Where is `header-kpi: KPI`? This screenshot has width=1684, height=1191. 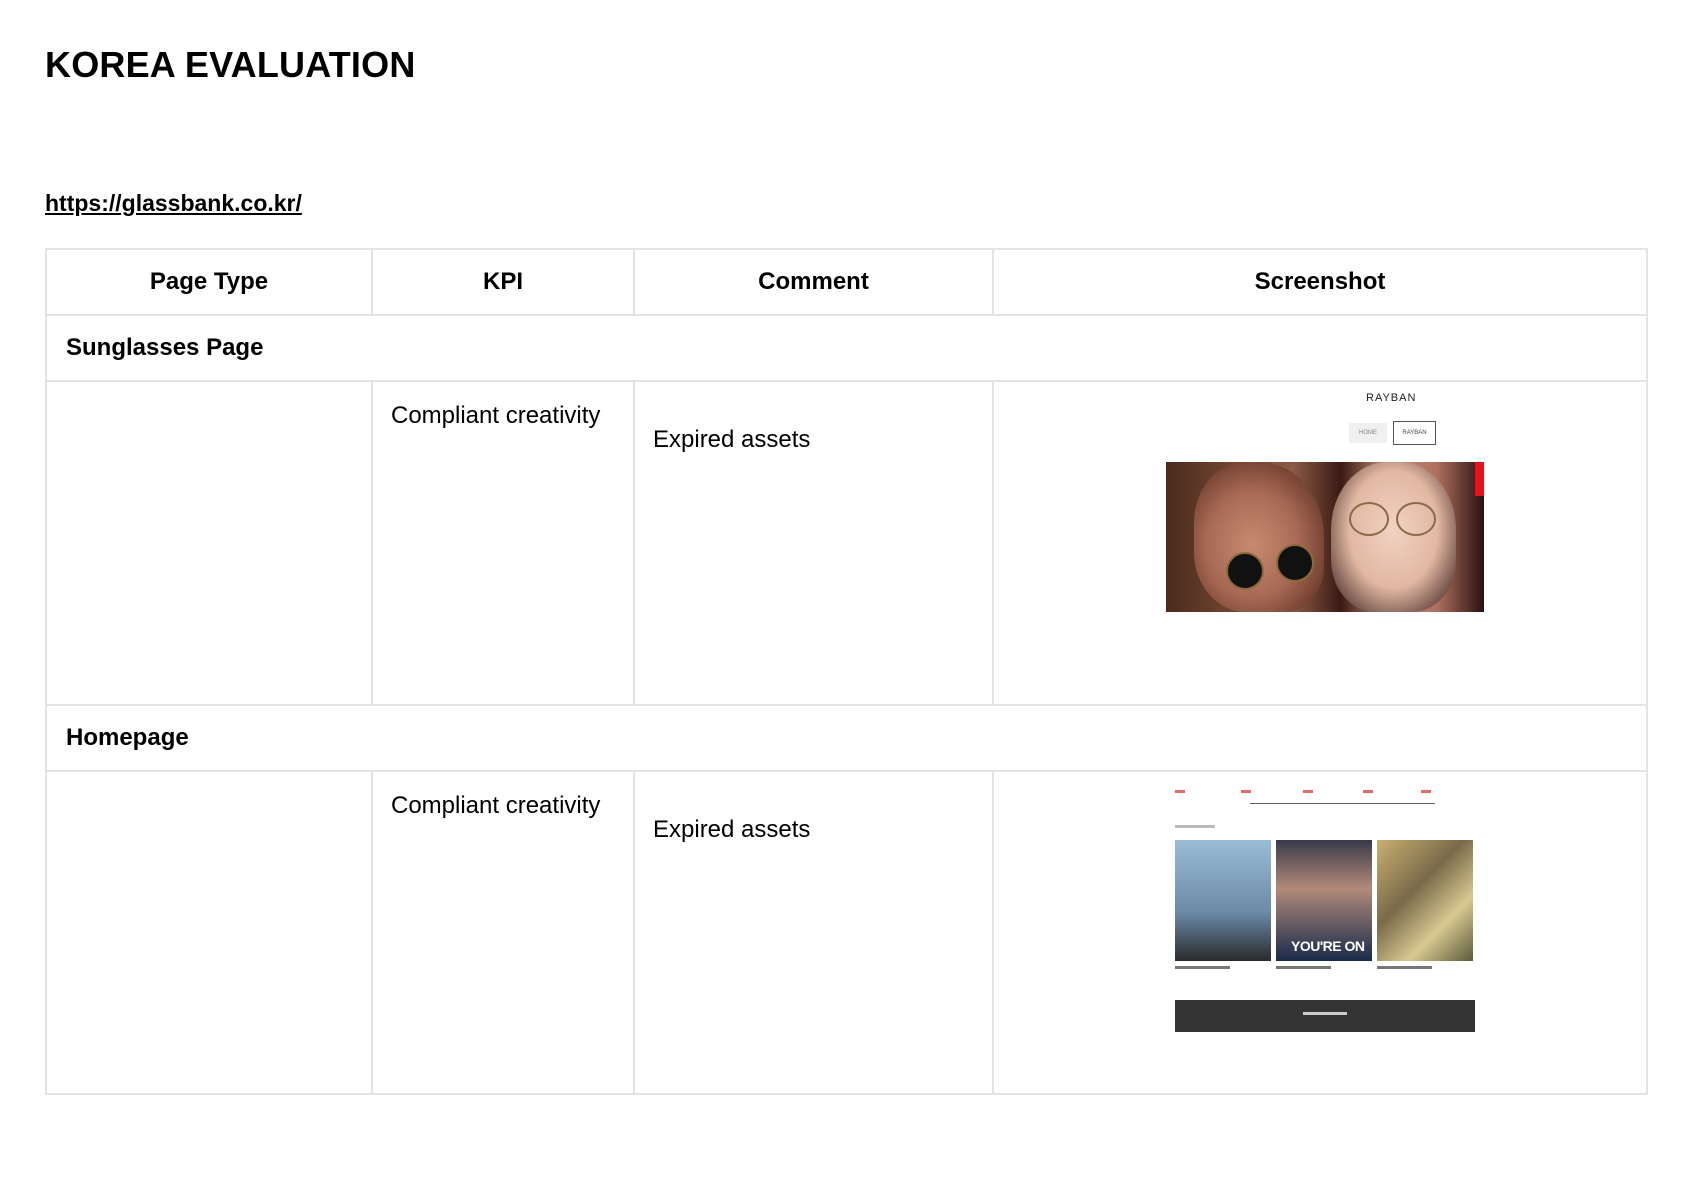
header-kpi: KPI is located at coordinates (503, 282).